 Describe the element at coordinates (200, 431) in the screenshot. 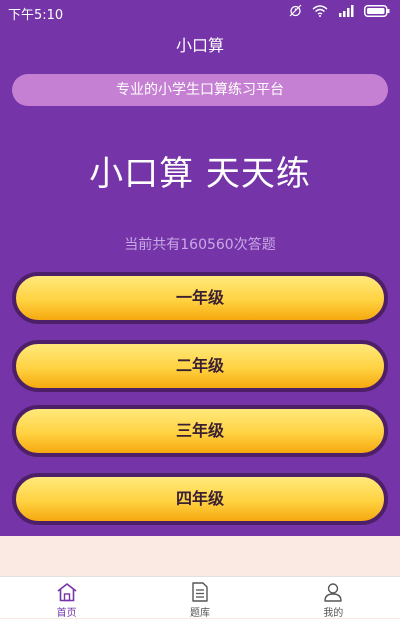

I see `grade-3-button: 三年级` at that location.